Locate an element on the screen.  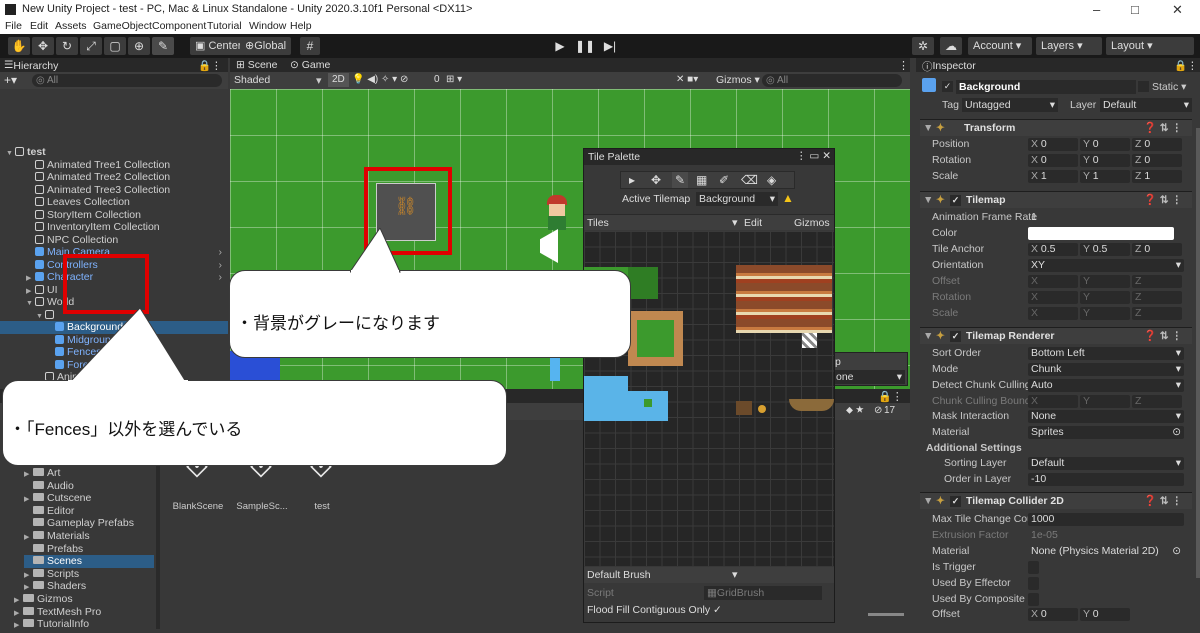
tab-scene: ⊞ Scene is located at coordinates (257, 65).